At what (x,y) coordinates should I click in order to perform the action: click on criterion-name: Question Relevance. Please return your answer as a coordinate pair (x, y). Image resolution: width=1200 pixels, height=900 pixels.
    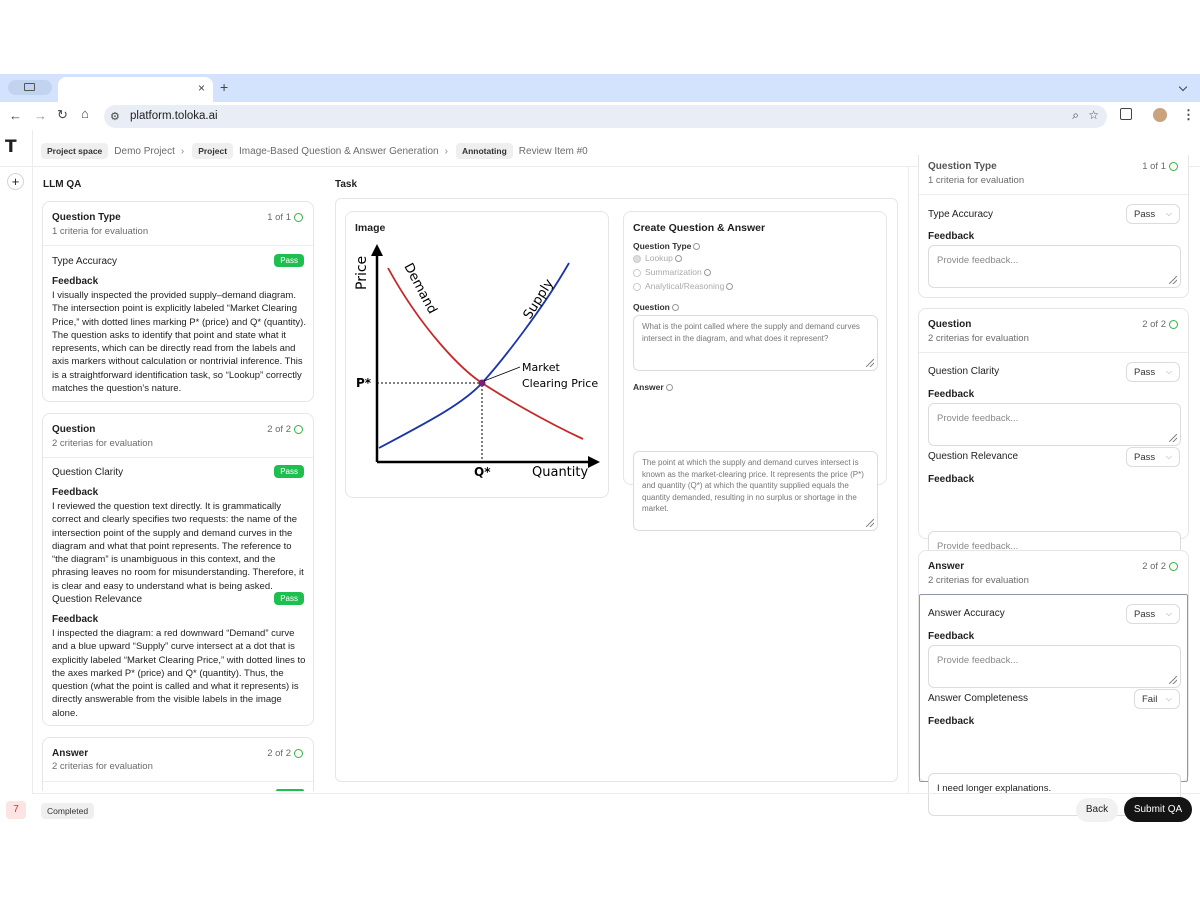
    Looking at the image, I should click on (97, 599).